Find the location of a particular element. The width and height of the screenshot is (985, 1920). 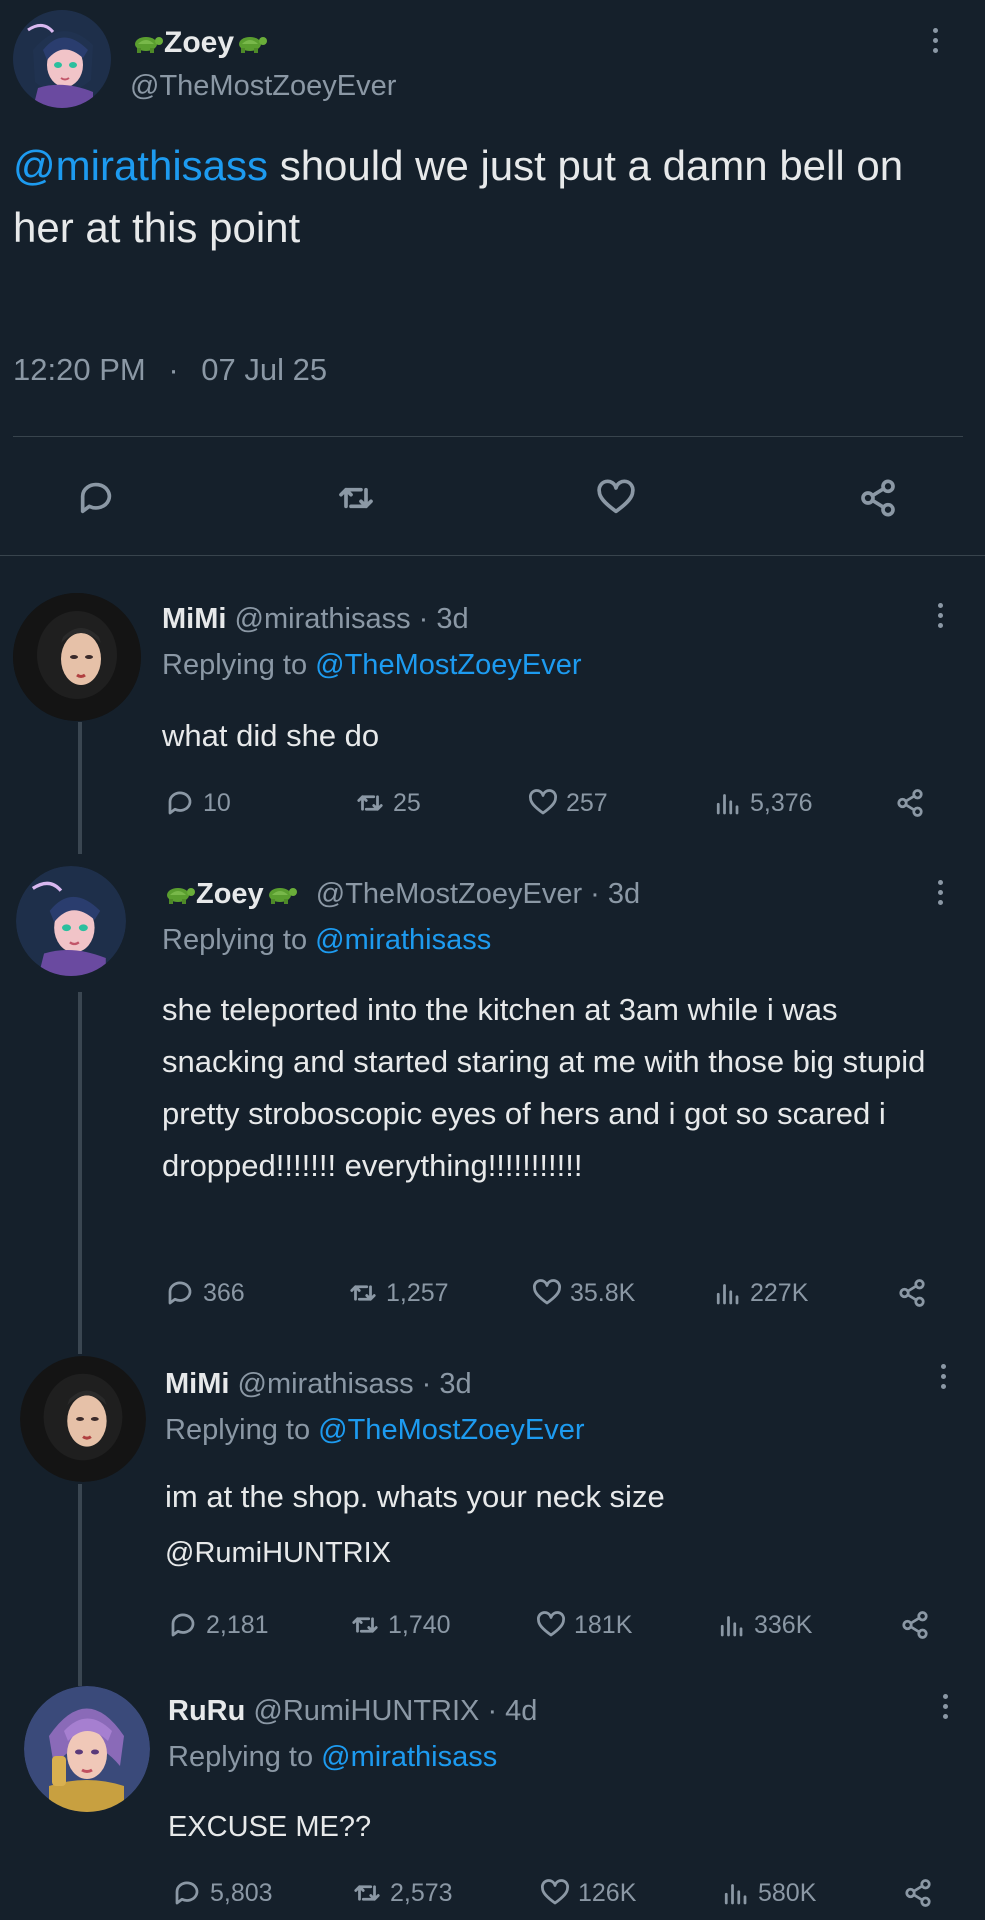

reply-header: Zoey @TheMostZoeyEver · 3d is located at coordinates (401, 894).